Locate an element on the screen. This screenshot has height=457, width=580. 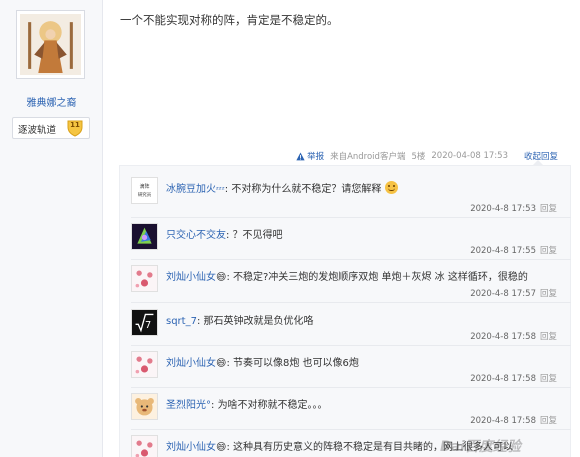
reply-time: 2020-4-8 17:53 is located at coordinates (503, 209).